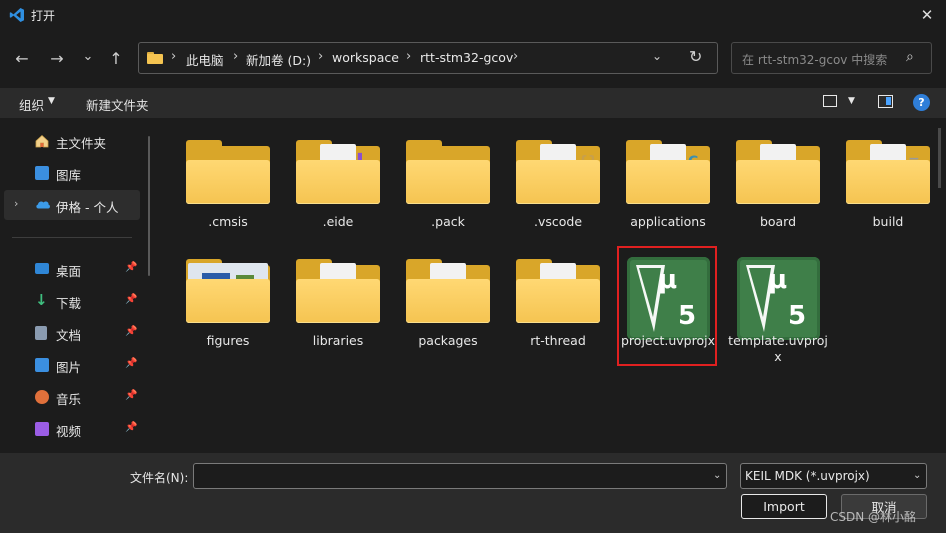  I want to click on filename-label: 文件名(N):, so click(159, 478).